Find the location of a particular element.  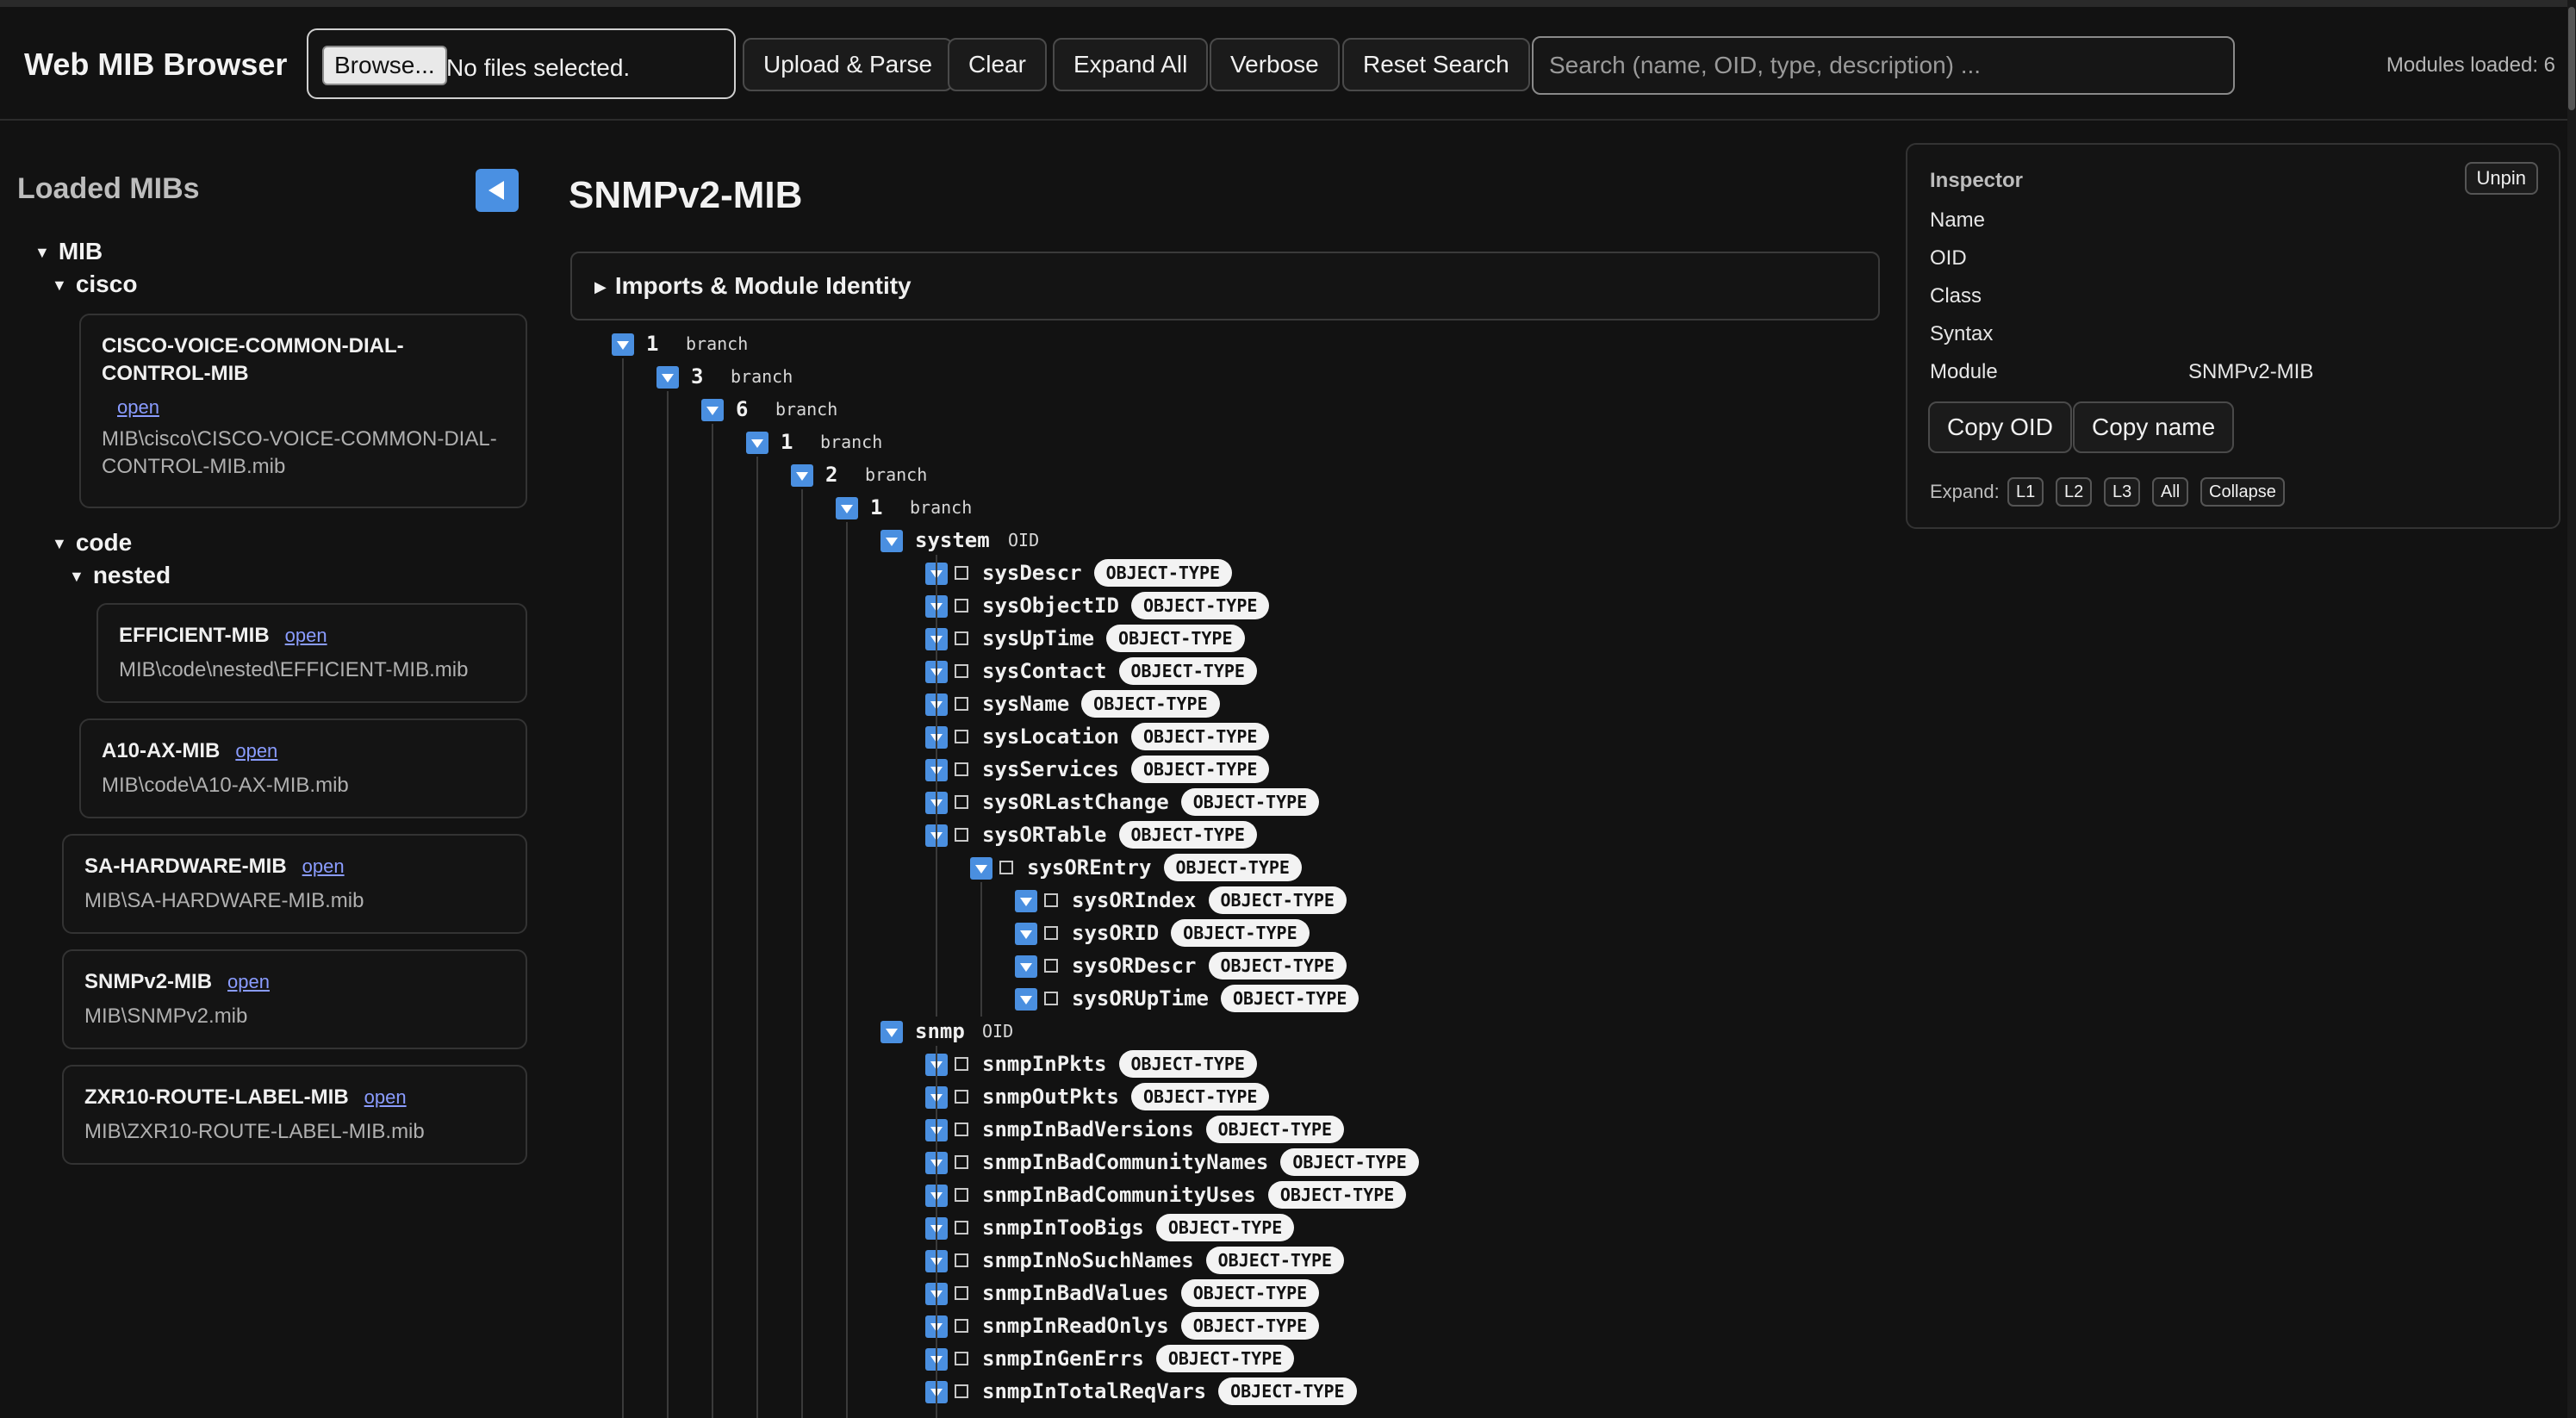

expand-l1-button: L1 is located at coordinates (2026, 492).